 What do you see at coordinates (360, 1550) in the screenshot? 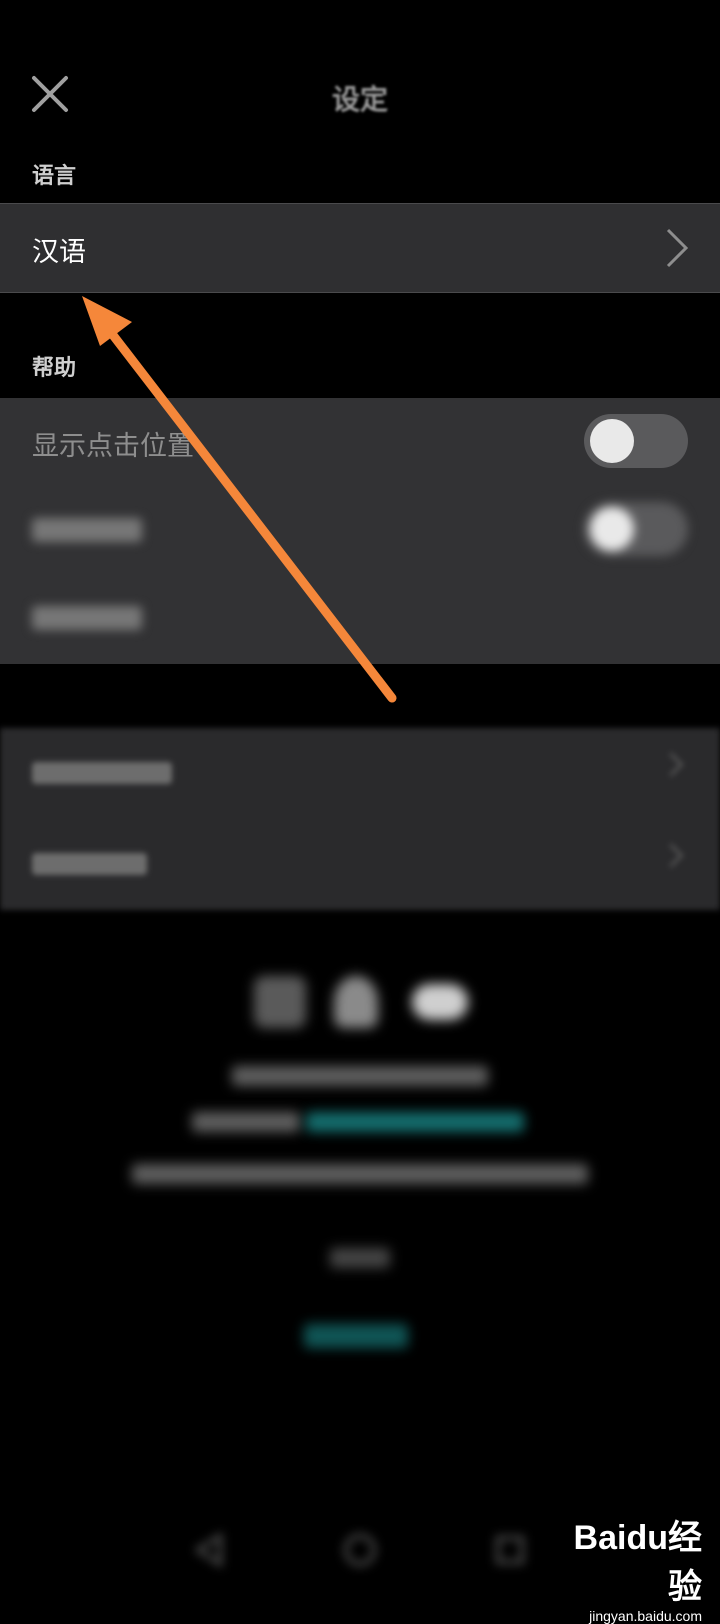
I see `nav-home-icon` at bounding box center [360, 1550].